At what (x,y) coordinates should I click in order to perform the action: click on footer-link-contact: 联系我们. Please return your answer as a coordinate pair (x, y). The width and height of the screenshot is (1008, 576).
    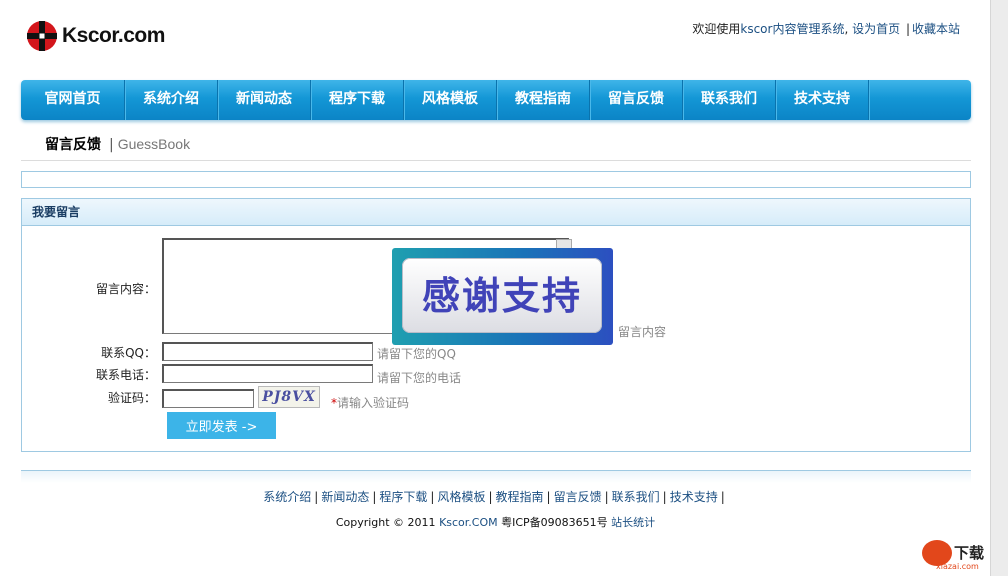
    Looking at the image, I should click on (636, 497).